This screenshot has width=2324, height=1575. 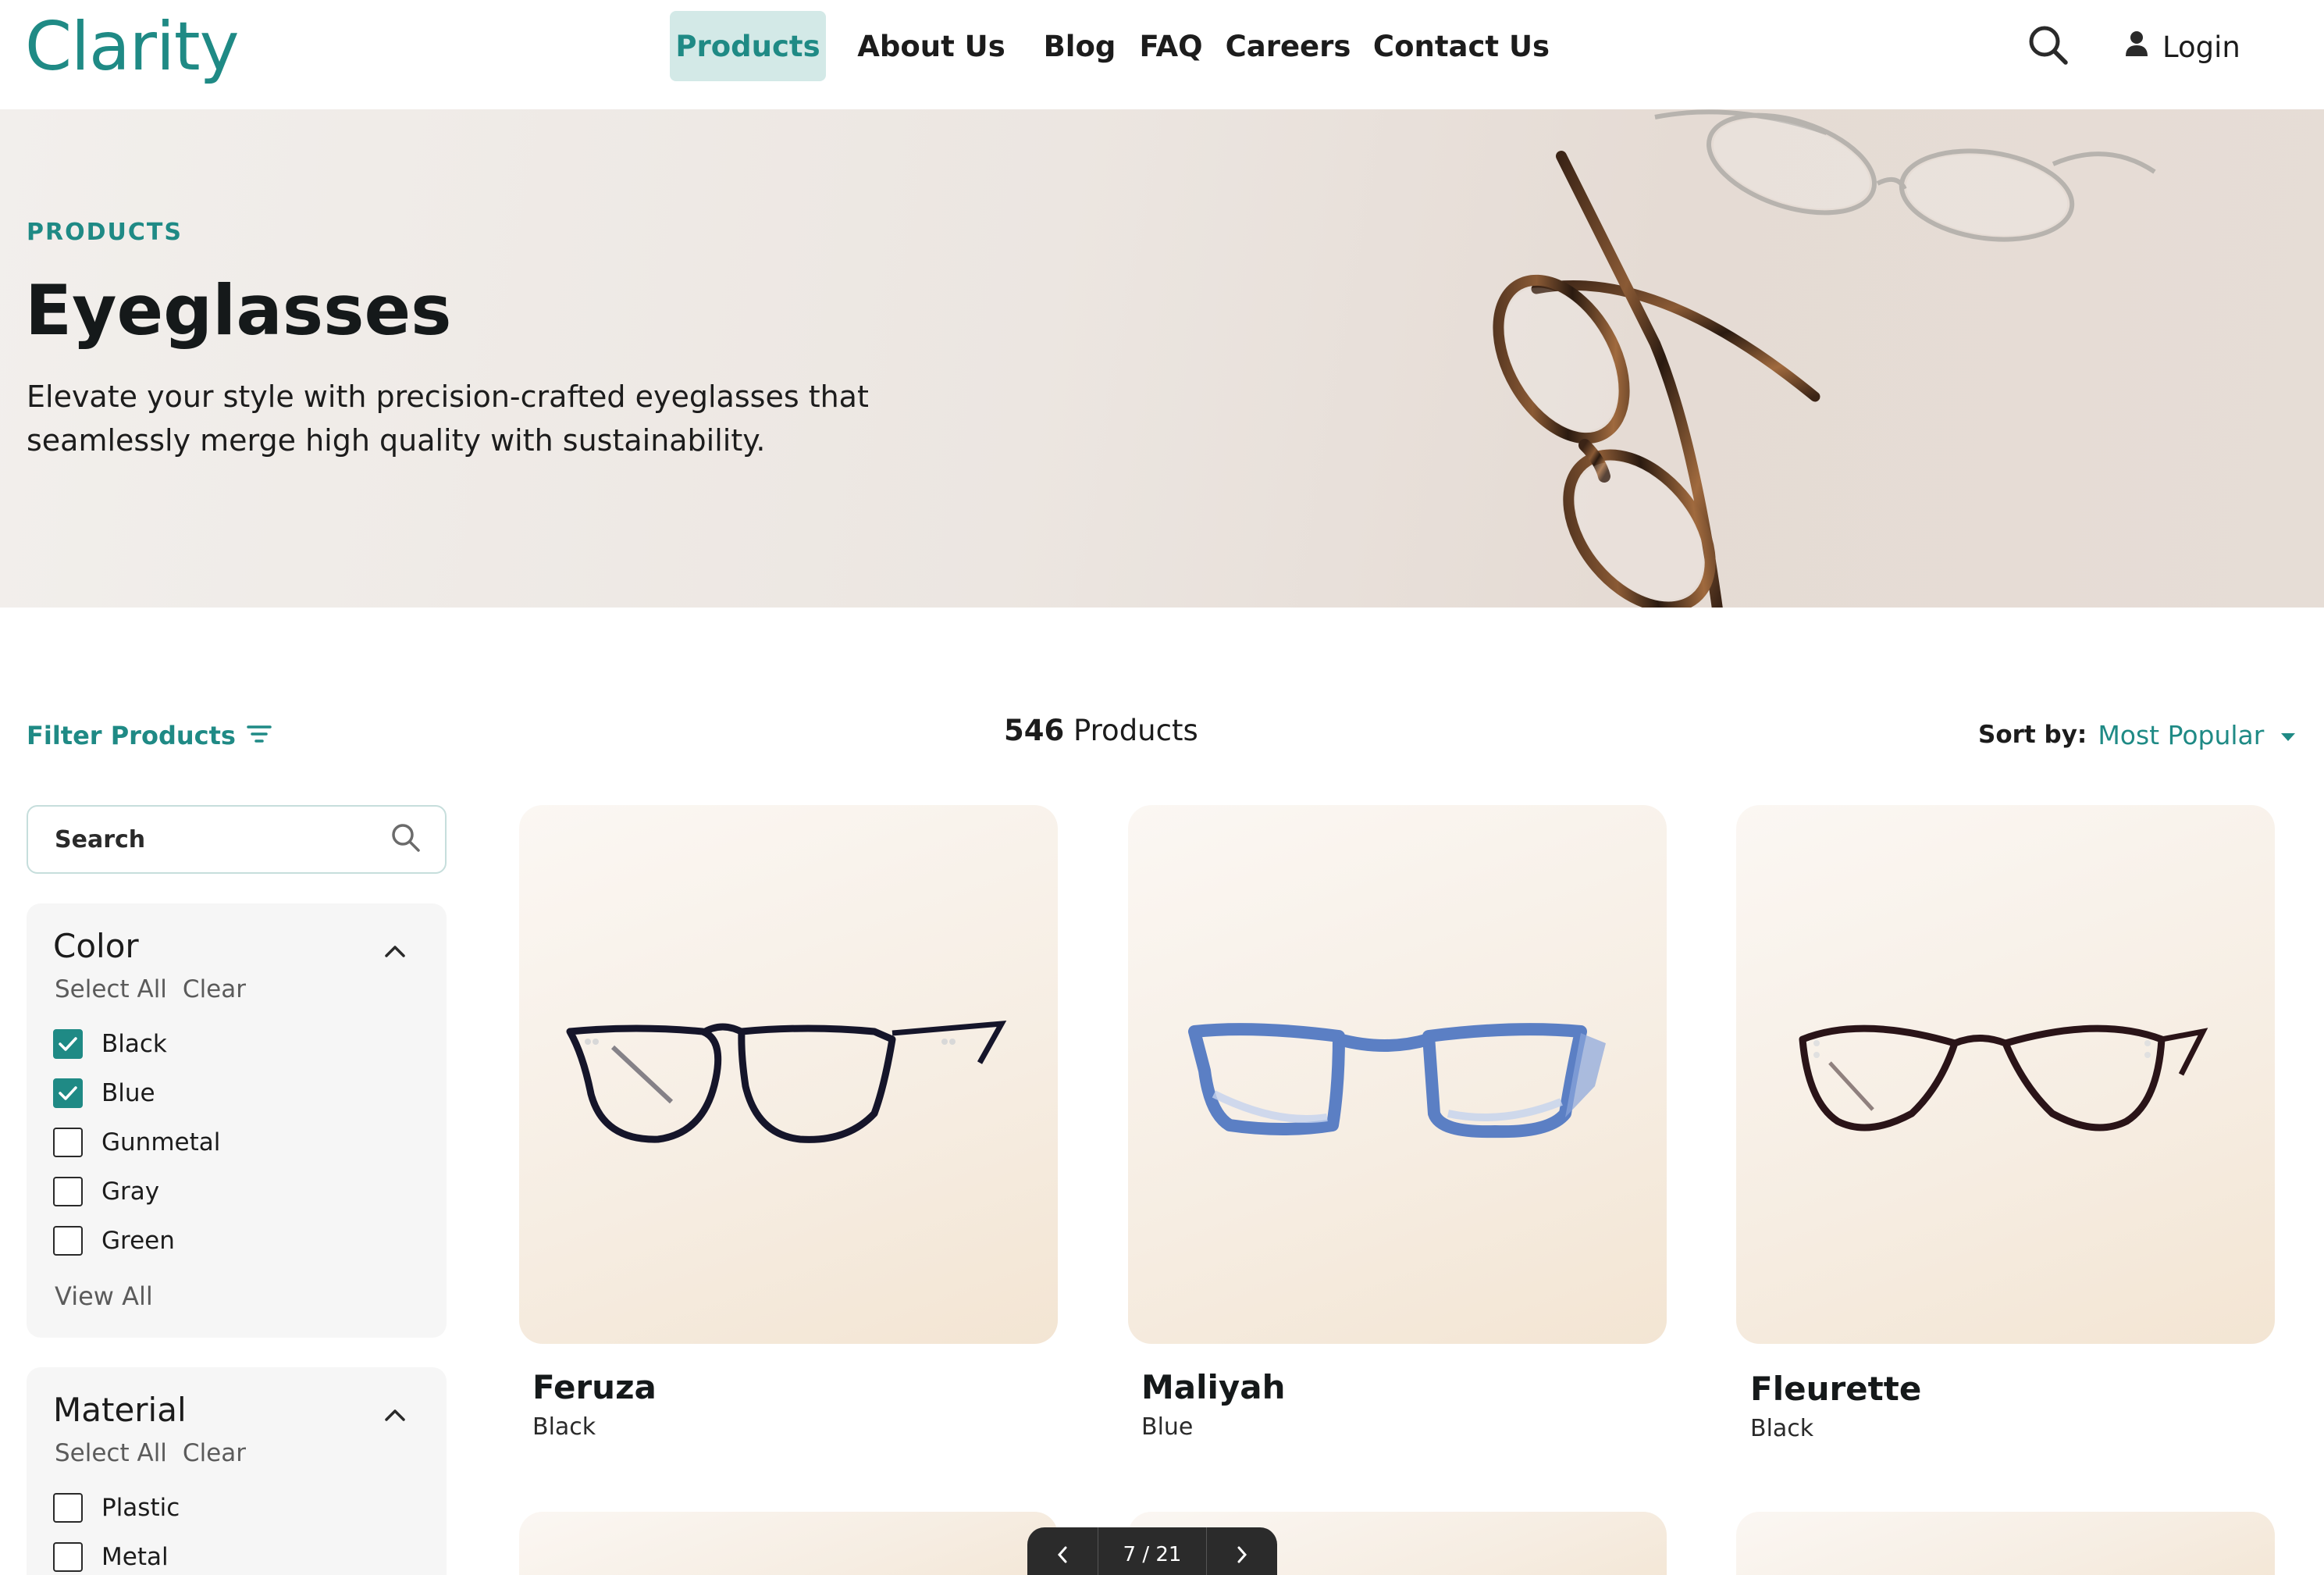 I want to click on product-count-suffix: Products, so click(x=1135, y=730).